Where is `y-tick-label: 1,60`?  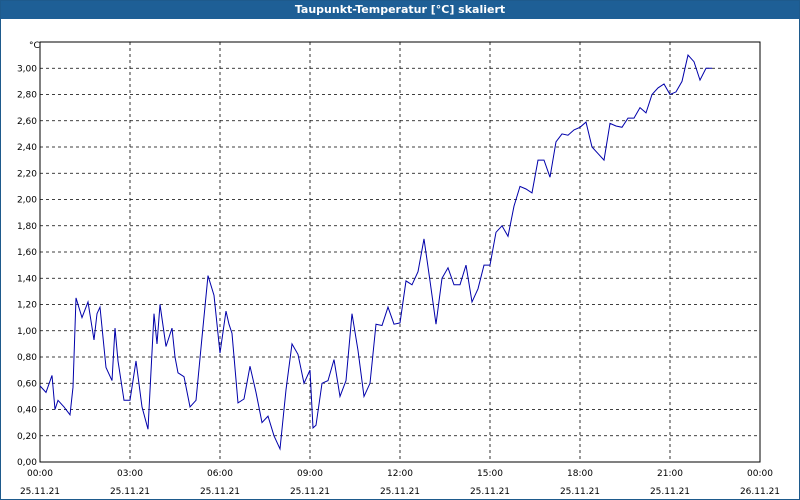 y-tick-label: 1,60 is located at coordinates (27, 253).